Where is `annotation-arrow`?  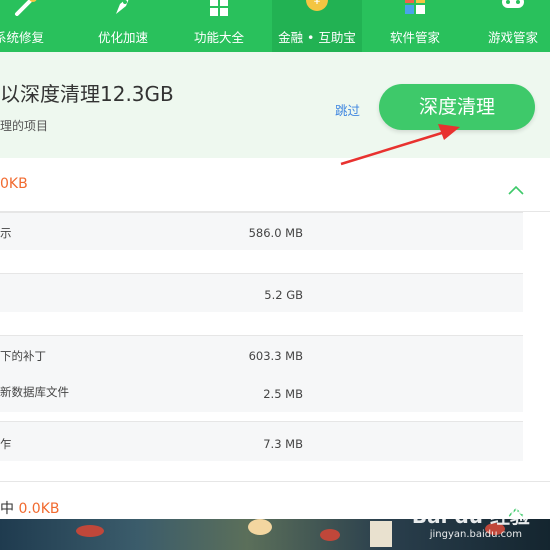 annotation-arrow is located at coordinates (400, 145).